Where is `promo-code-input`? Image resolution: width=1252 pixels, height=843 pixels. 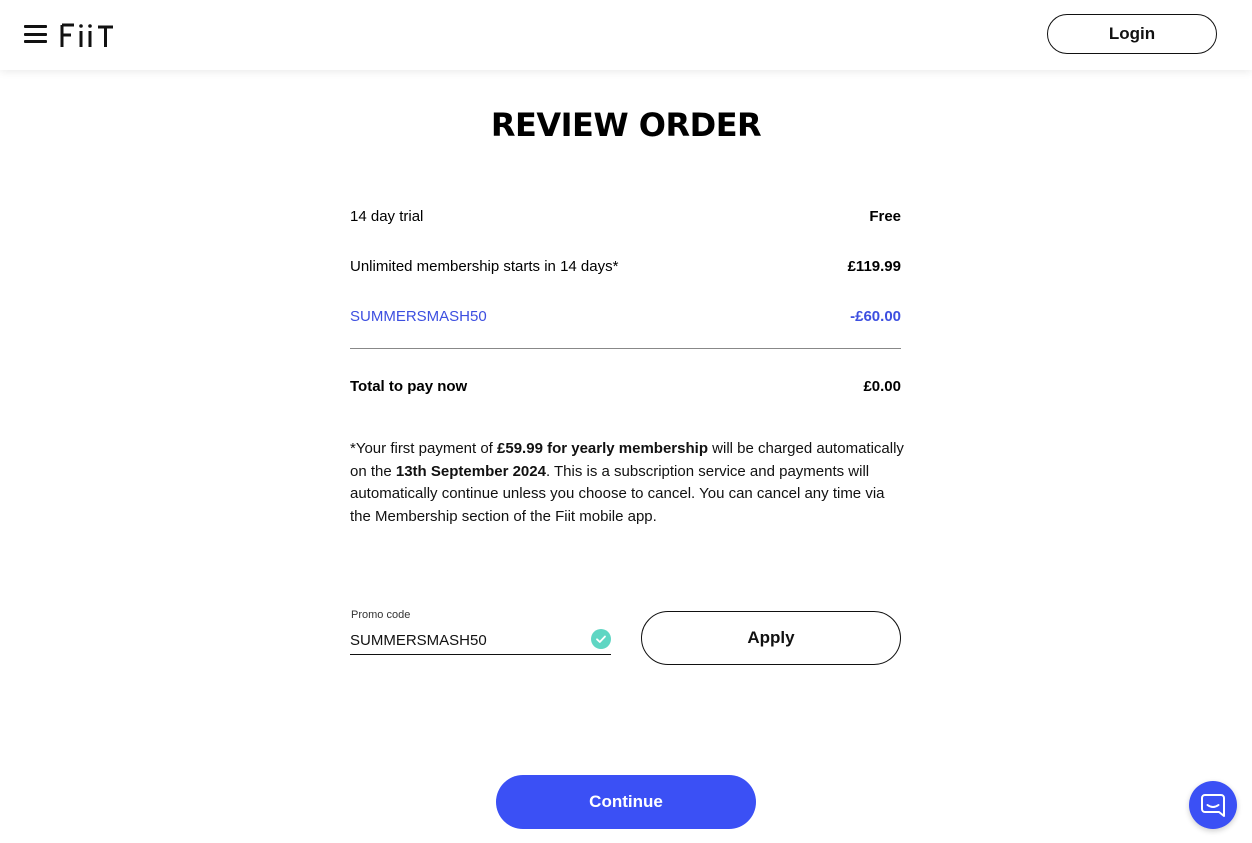 promo-code-input is located at coordinates (480, 641).